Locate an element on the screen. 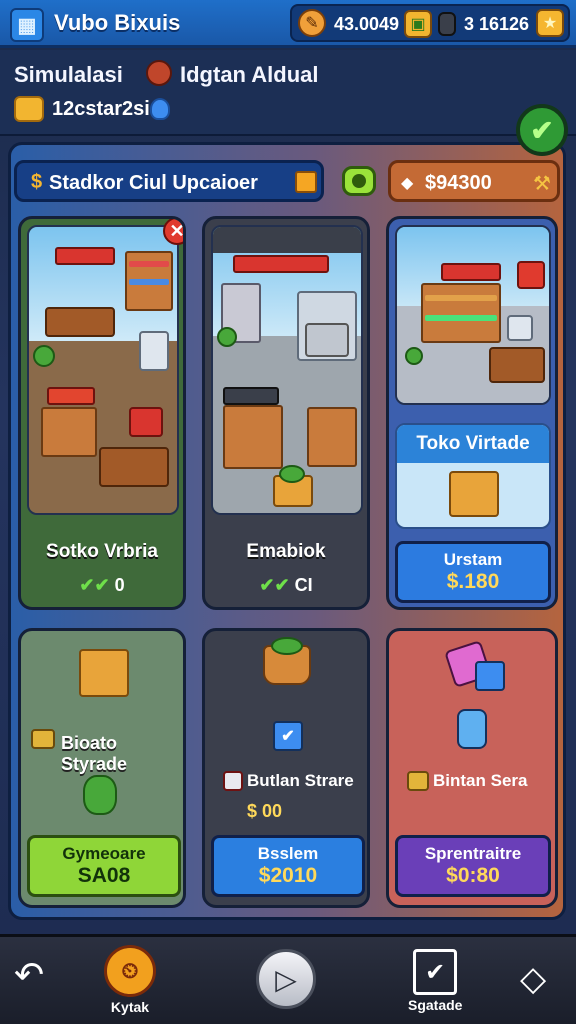 This screenshot has height=1024, width=576. undo-icon: ↶ is located at coordinates (29, 974).